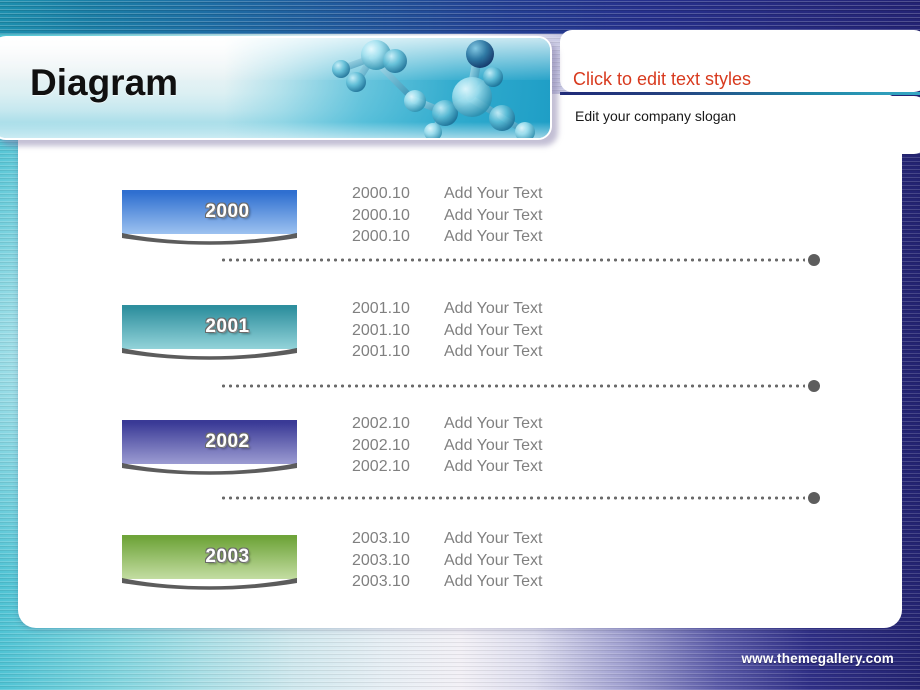 Image resolution: width=920 pixels, height=690 pixels. I want to click on footer-url: www.themegallery.com, so click(817, 658).